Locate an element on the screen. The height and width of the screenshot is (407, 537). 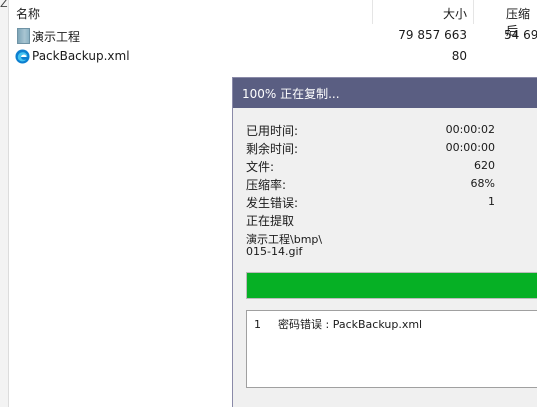
message-item: 1 密码错误 : PackBackup.xml is located at coordinates (338, 324).